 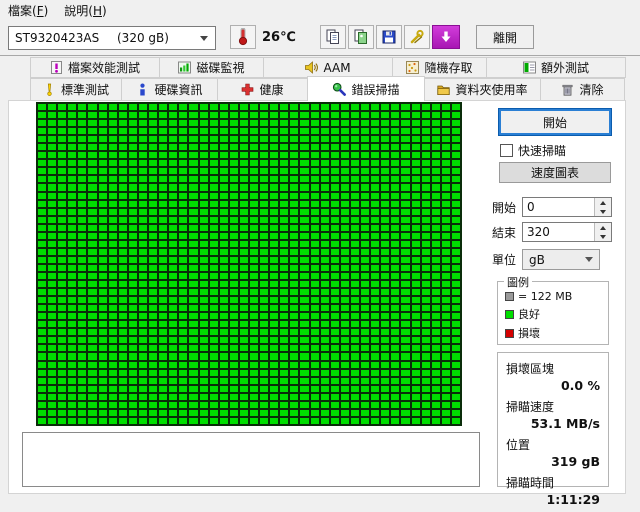 I want to click on tab-erase: 清除, so click(x=582, y=89).